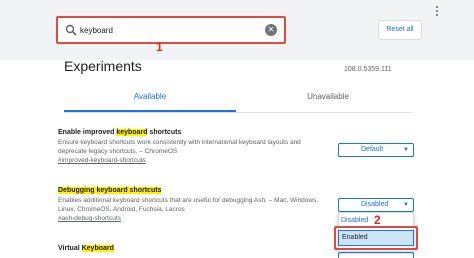  What do you see at coordinates (377, 220) in the screenshot?
I see `annotation-step-2: 2` at bounding box center [377, 220].